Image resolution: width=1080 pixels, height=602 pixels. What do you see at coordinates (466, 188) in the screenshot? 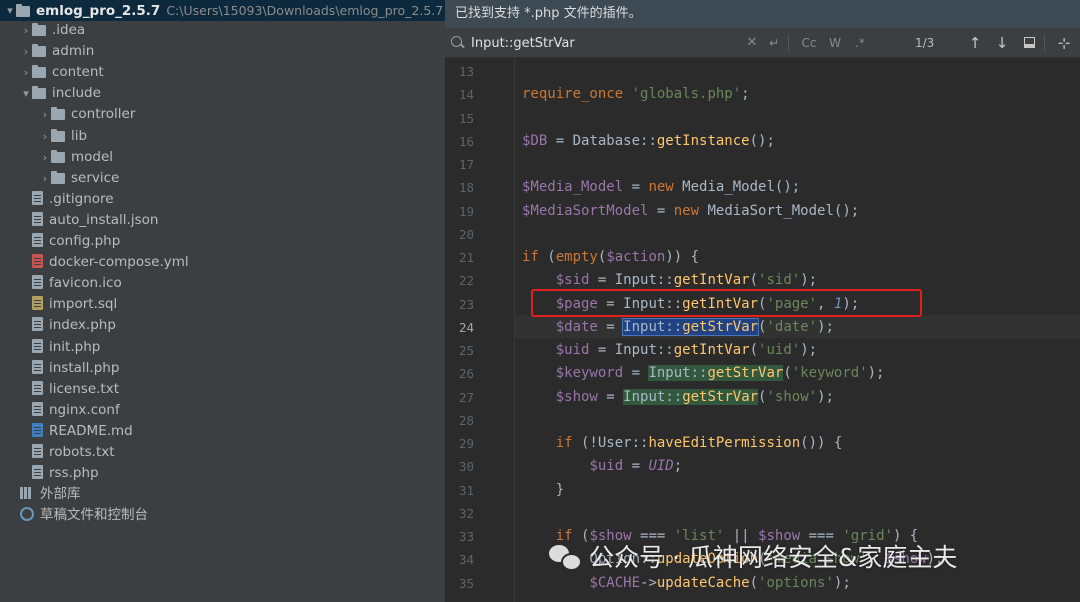
I see `line-number: 18` at bounding box center [466, 188].